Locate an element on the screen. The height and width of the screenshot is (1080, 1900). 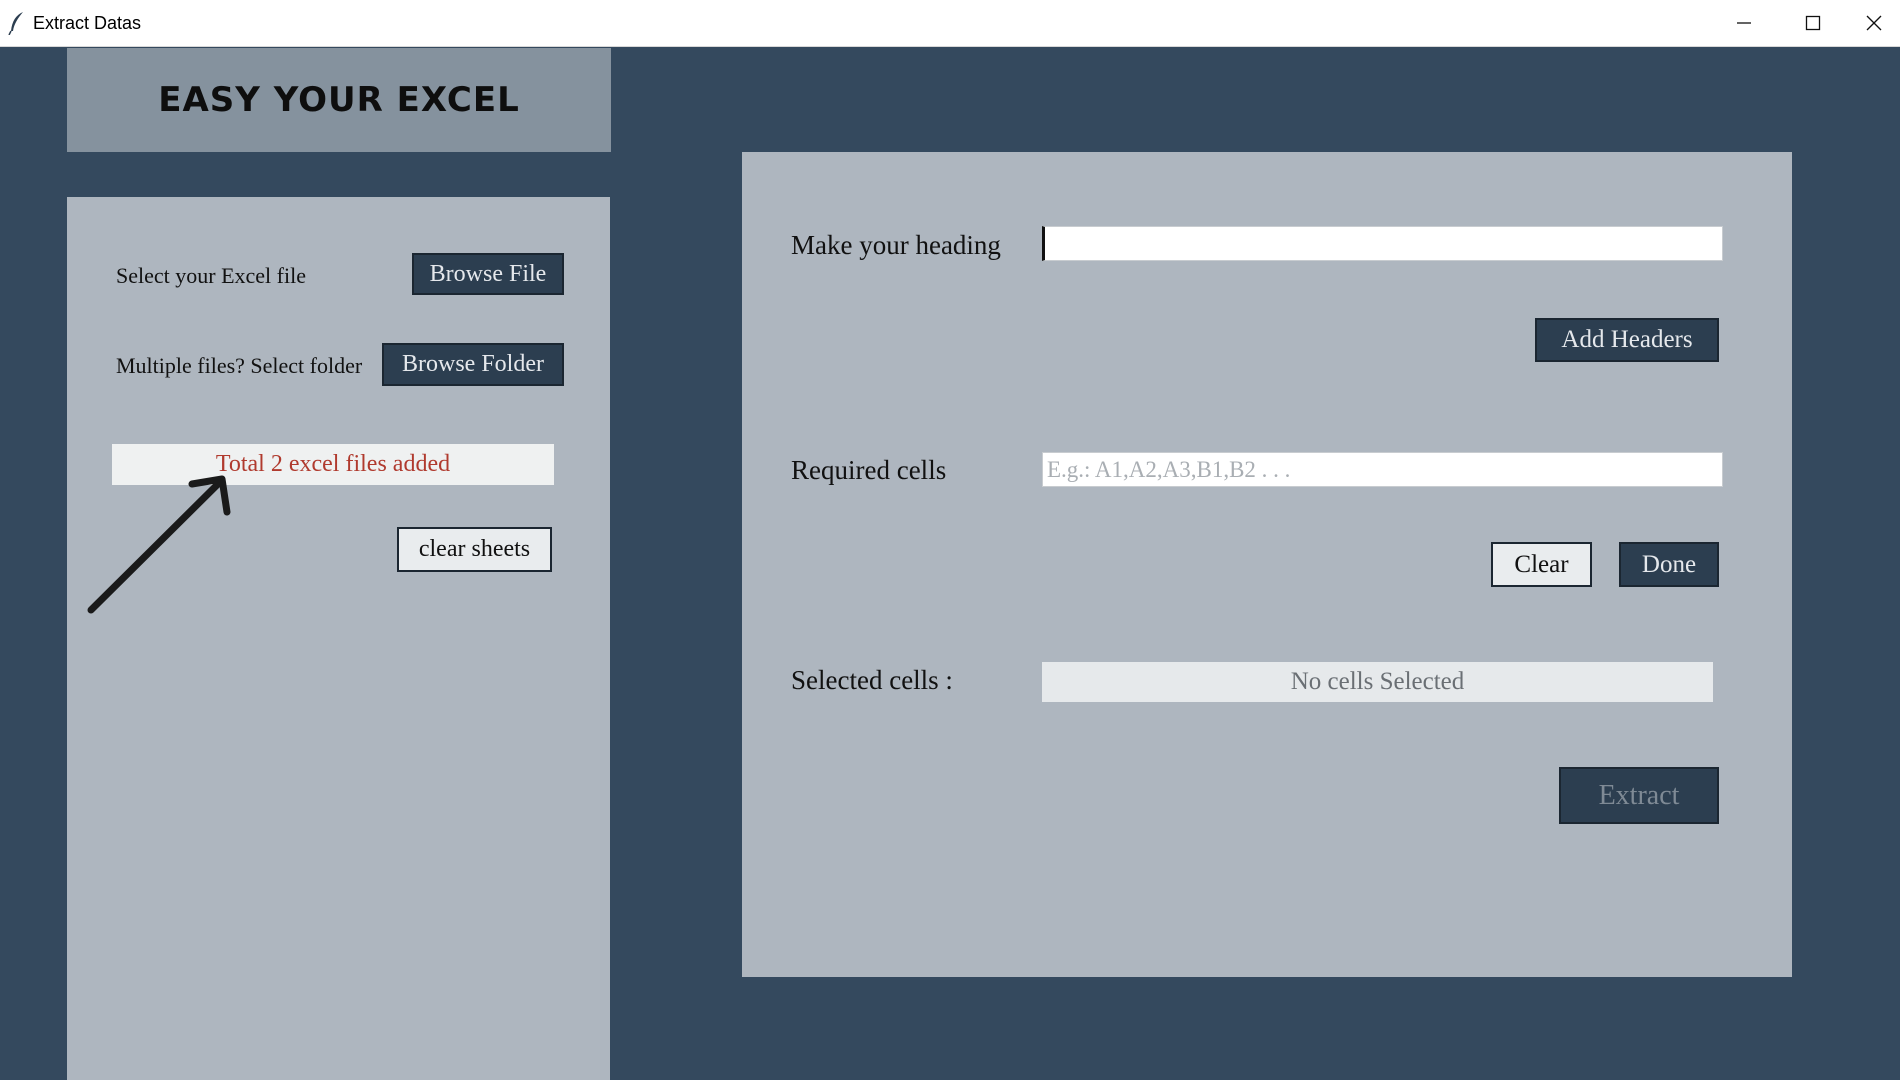
feather-icon is located at coordinates (17, 23).